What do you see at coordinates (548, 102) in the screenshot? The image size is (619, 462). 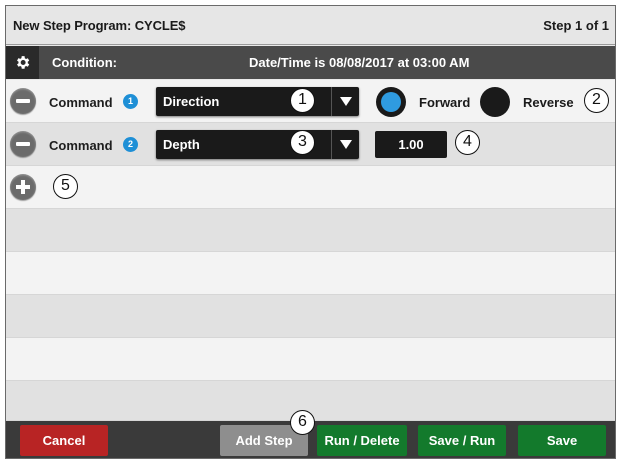 I see `reverse-label: Reverse` at bounding box center [548, 102].